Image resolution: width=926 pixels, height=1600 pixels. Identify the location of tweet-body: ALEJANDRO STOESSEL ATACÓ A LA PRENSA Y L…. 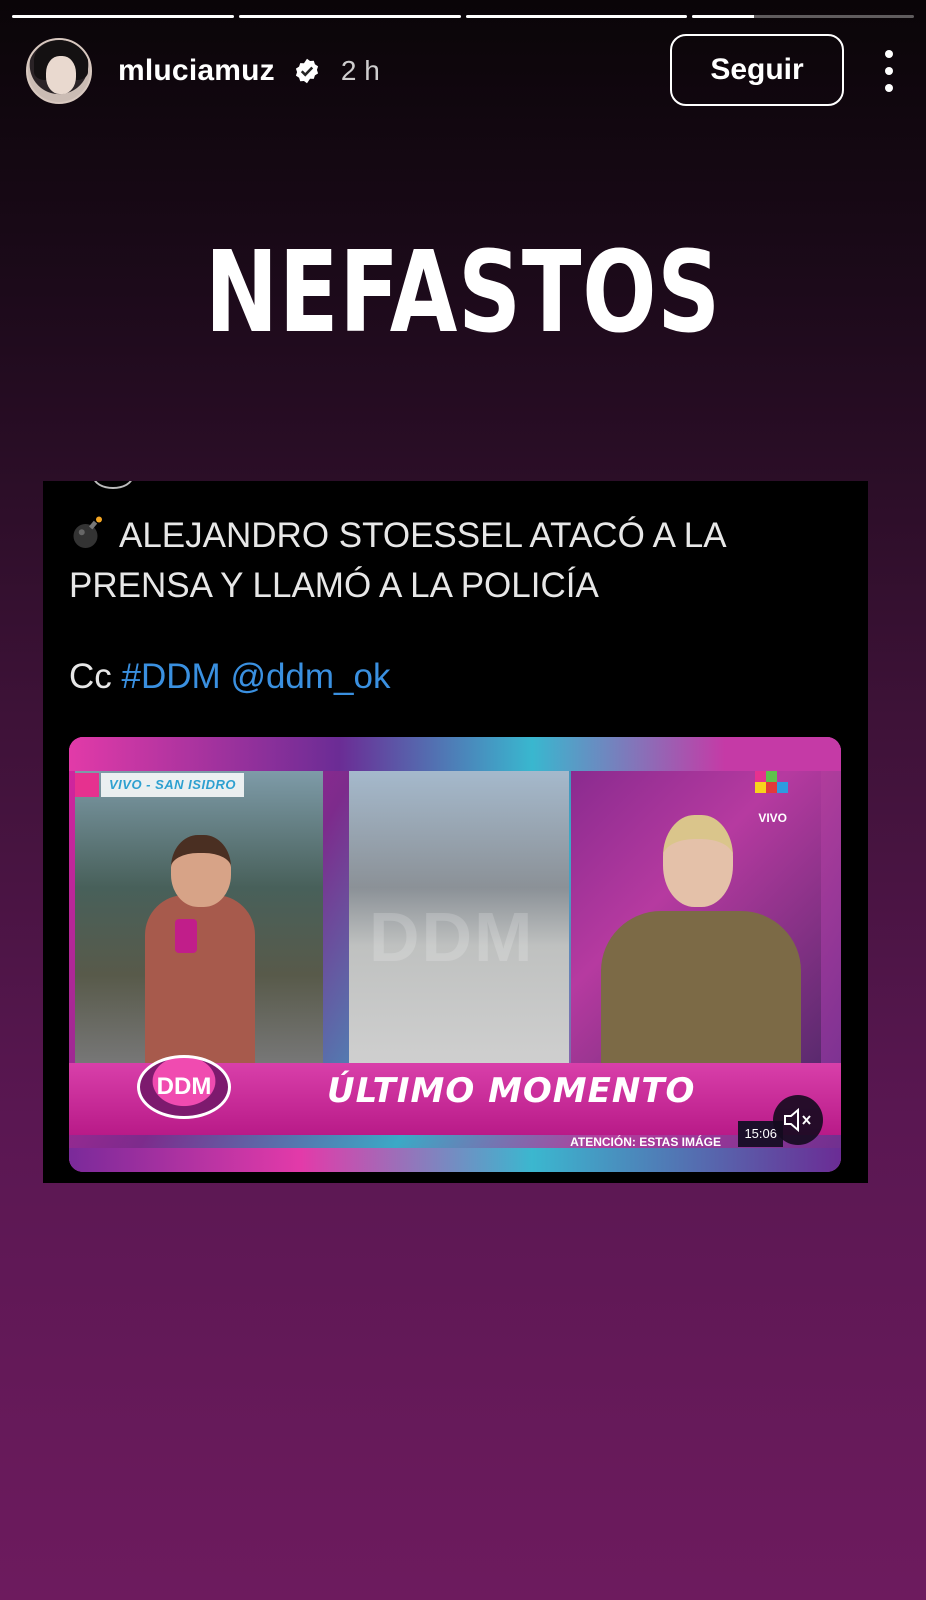
(397, 560).